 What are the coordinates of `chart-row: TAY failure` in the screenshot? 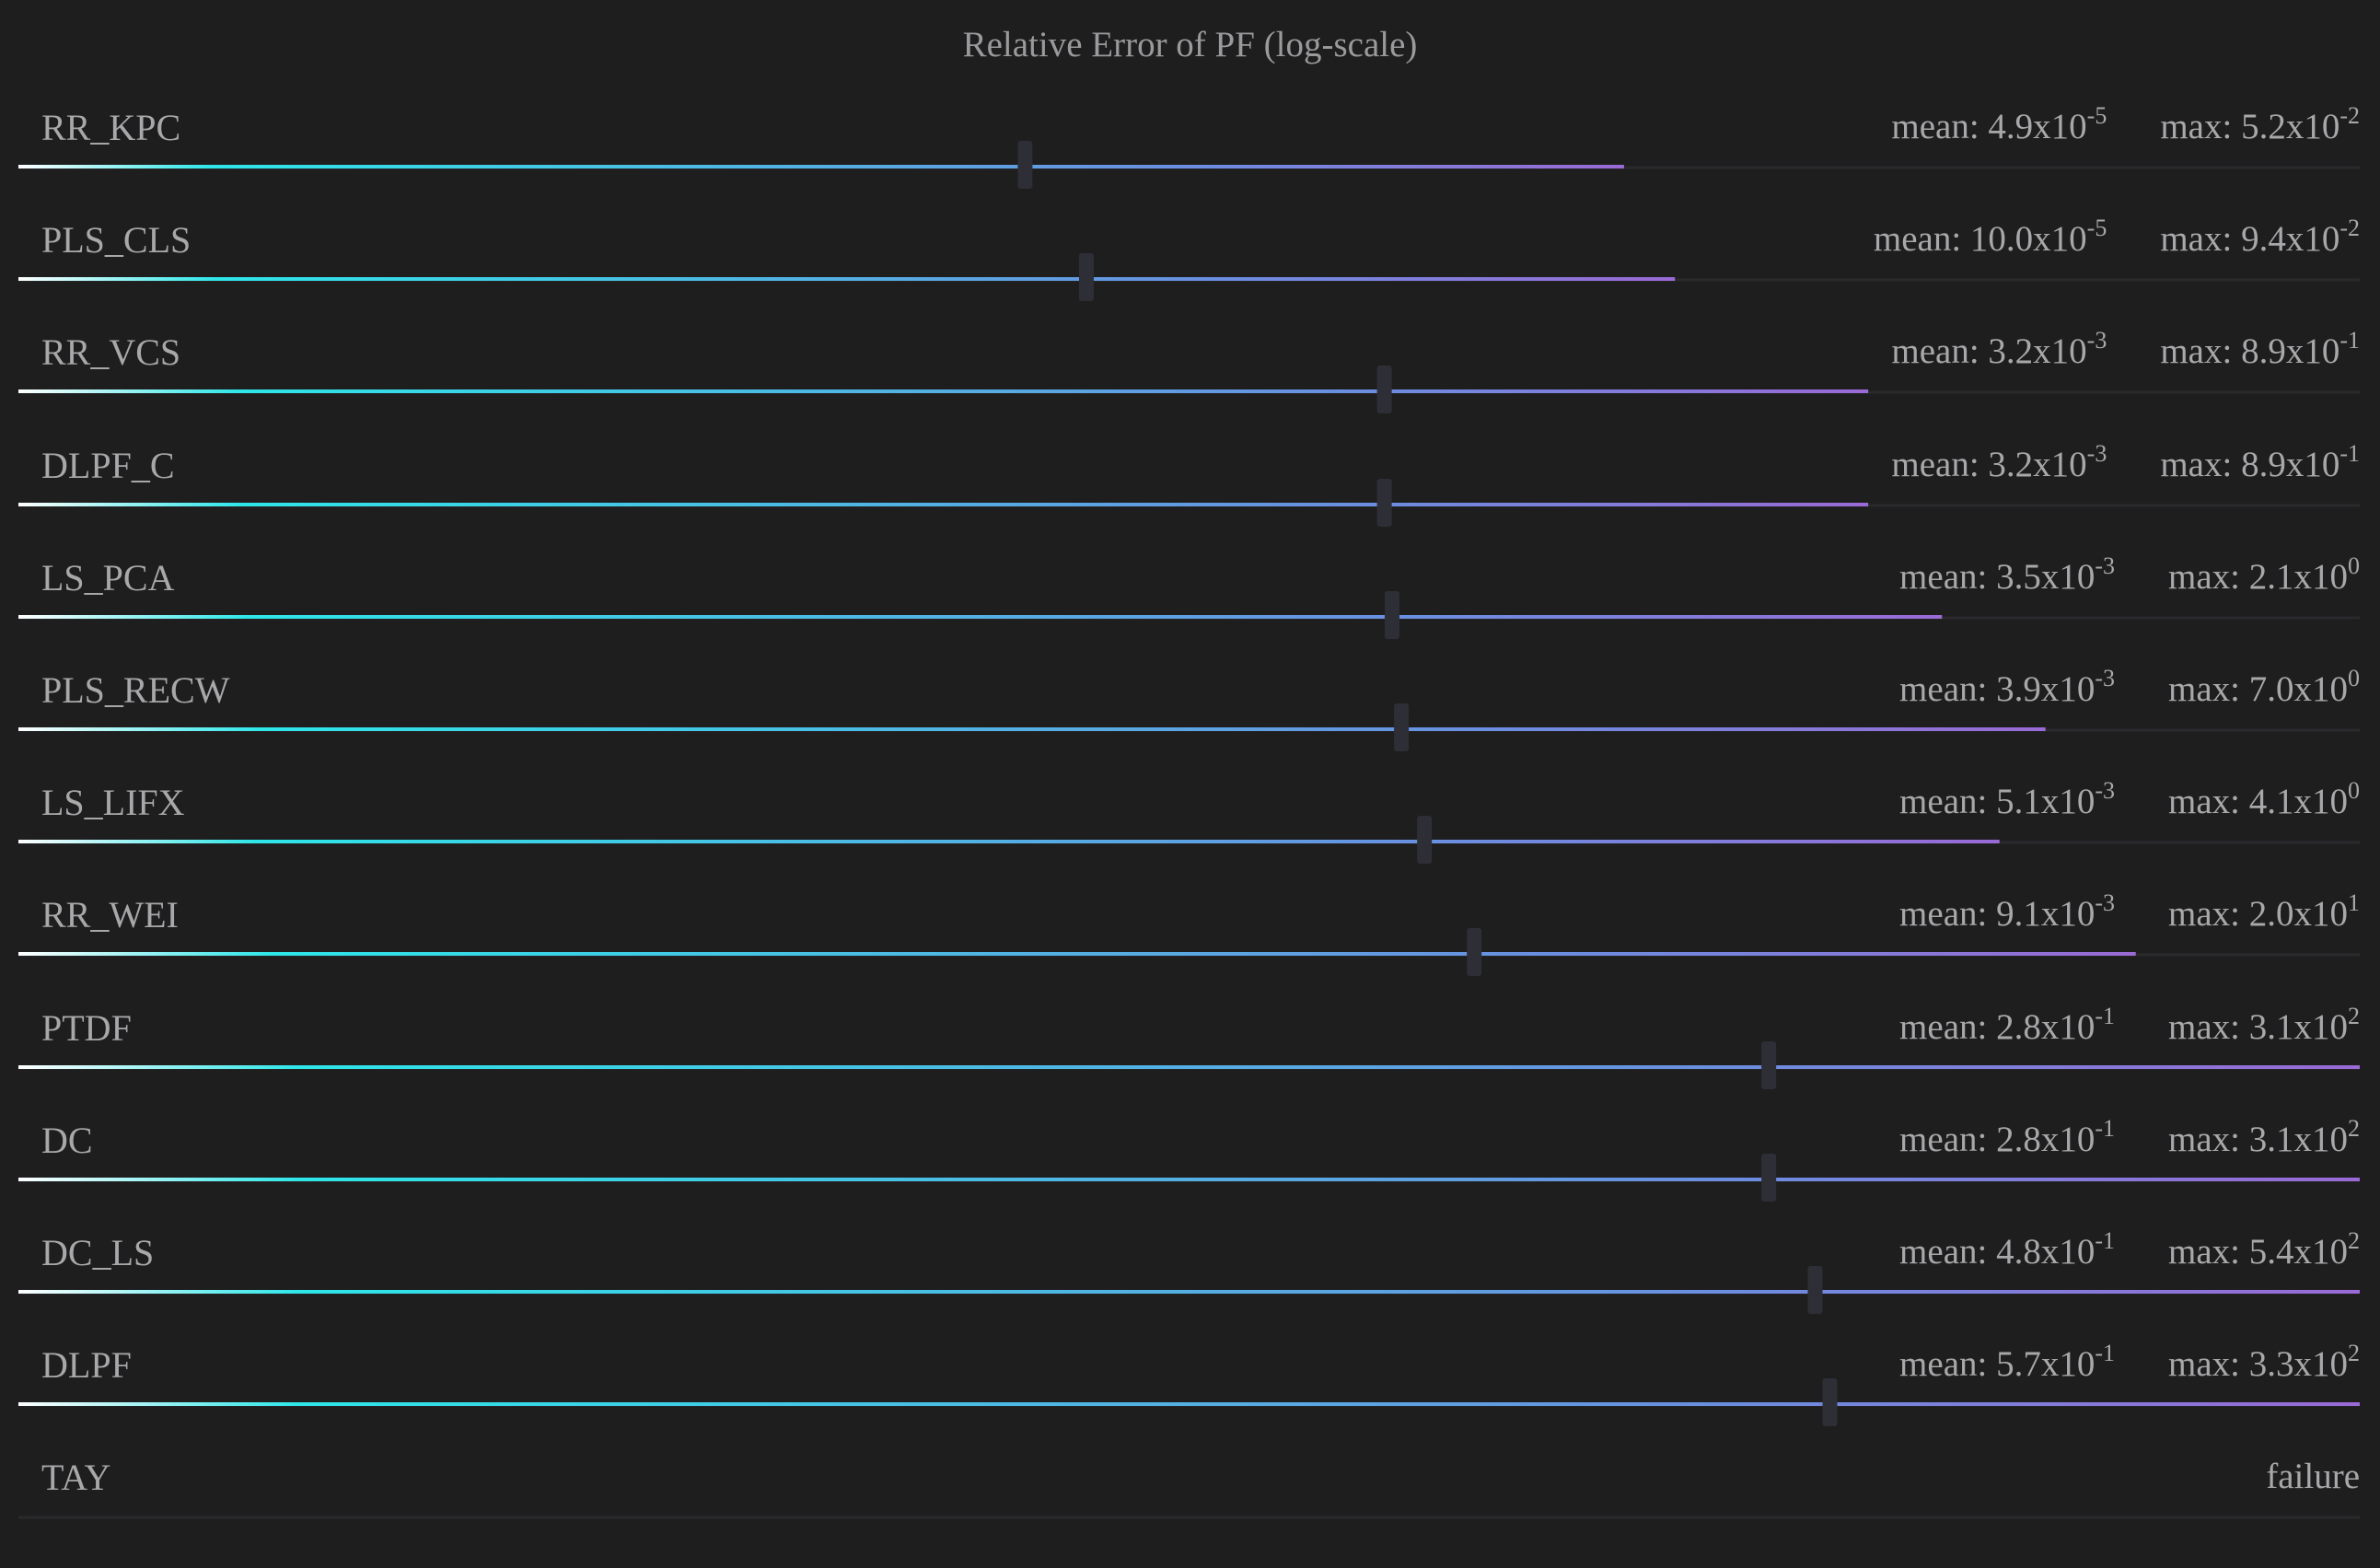 It's located at (1190, 1512).